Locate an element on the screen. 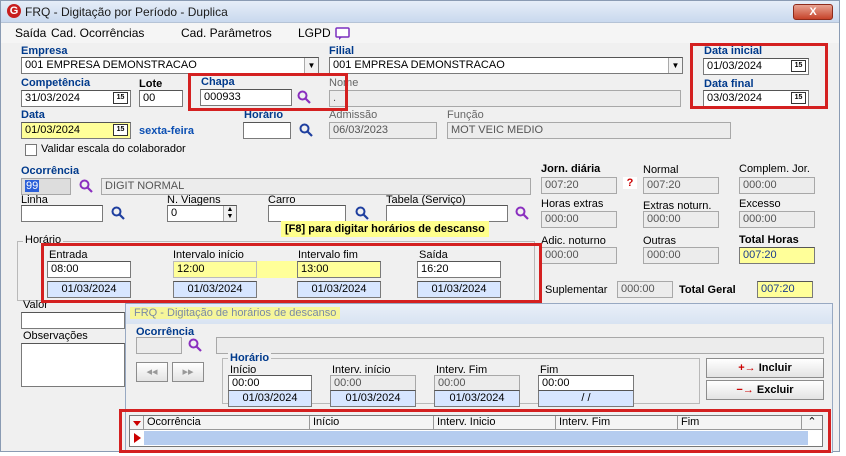 Image resolution: width=846 pixels, height=456 pixels. chapa-label: Chapa is located at coordinates (218, 82).